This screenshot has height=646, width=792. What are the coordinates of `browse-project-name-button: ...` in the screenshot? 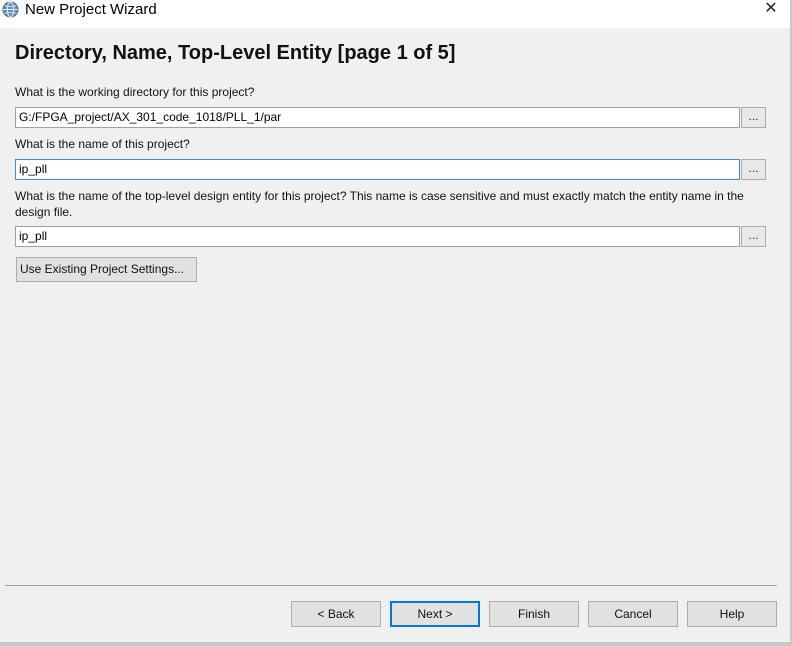 It's located at (753, 169).